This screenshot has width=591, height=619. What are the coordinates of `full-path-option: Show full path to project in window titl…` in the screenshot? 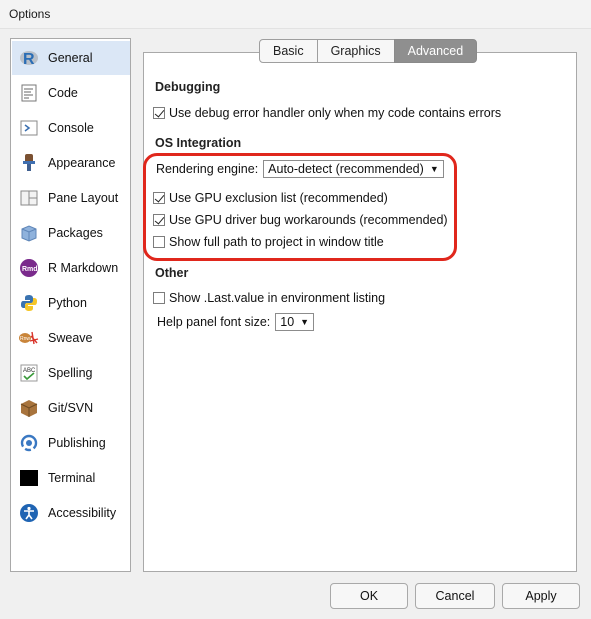 It's located at (268, 242).